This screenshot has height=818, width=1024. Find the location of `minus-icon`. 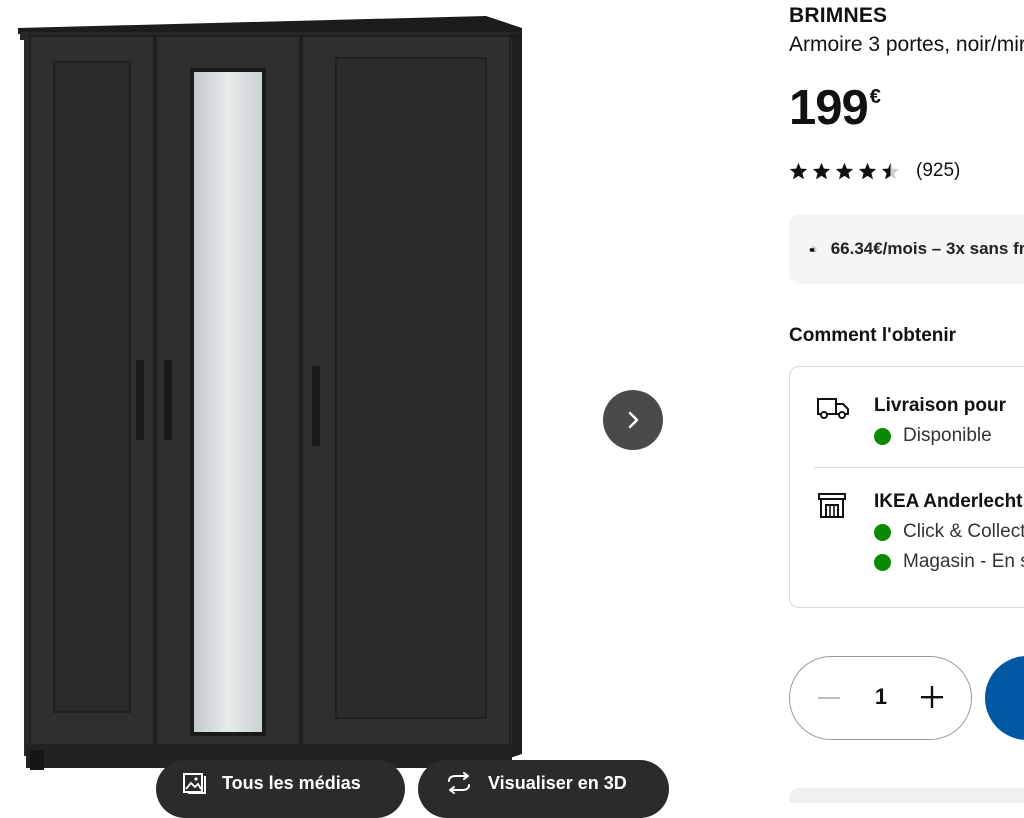

minus-icon is located at coordinates (829, 698).